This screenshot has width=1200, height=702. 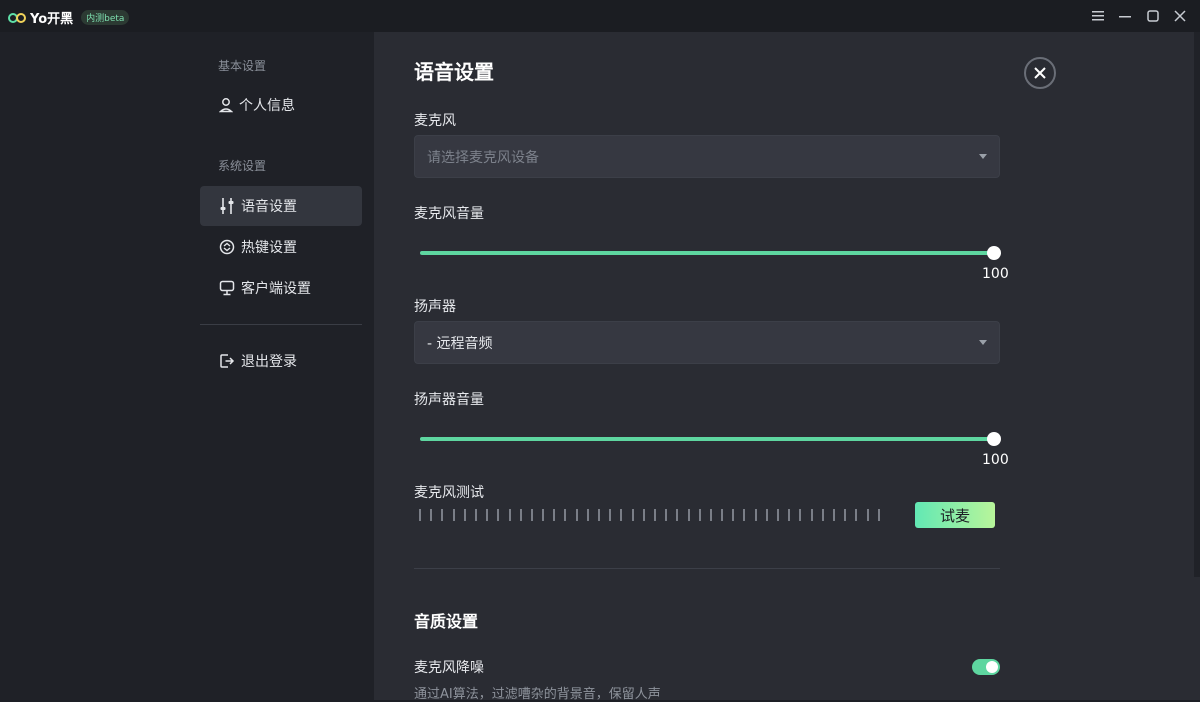 What do you see at coordinates (454, 72) in the screenshot?
I see `page-title: 语音设置` at bounding box center [454, 72].